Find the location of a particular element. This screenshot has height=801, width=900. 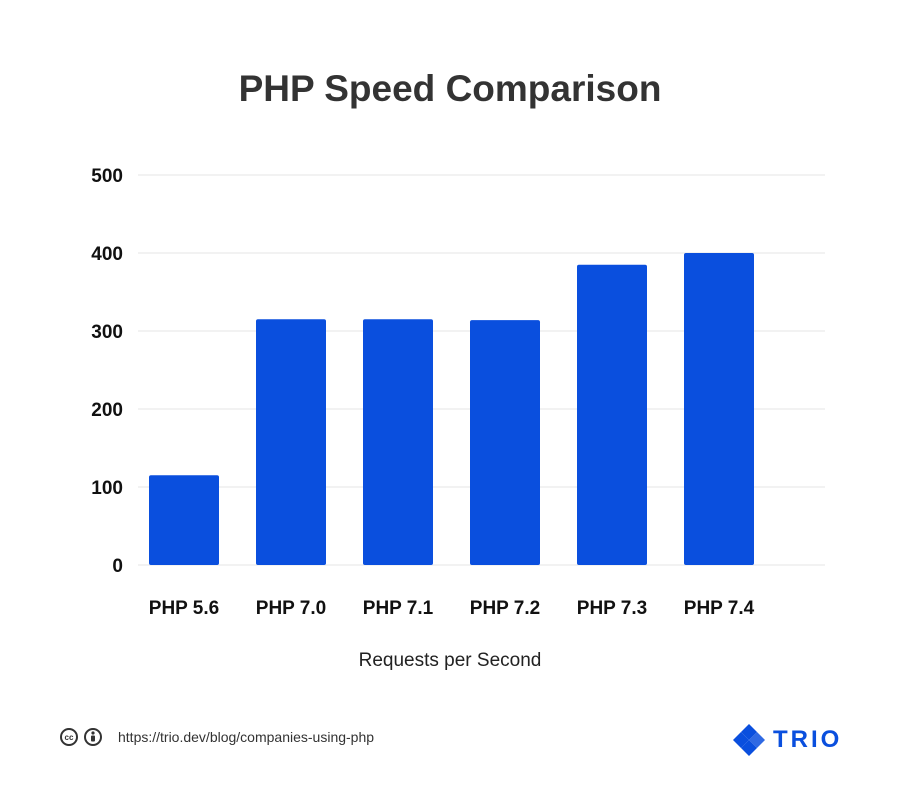

y-tick-label: 300 is located at coordinates (107, 332).